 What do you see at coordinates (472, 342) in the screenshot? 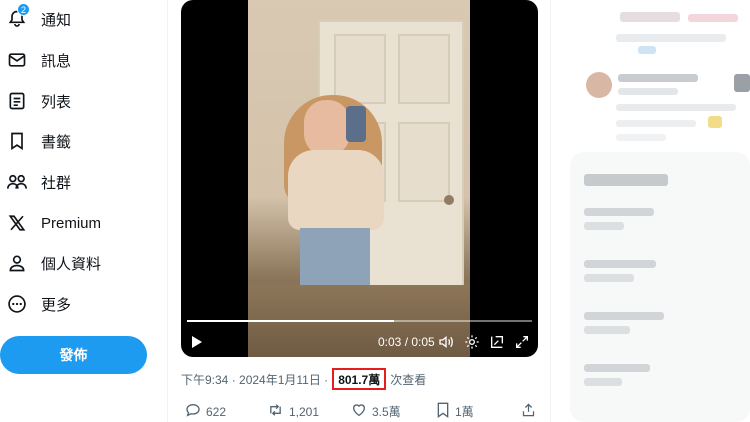
I see `settings-gear-icon` at bounding box center [472, 342].